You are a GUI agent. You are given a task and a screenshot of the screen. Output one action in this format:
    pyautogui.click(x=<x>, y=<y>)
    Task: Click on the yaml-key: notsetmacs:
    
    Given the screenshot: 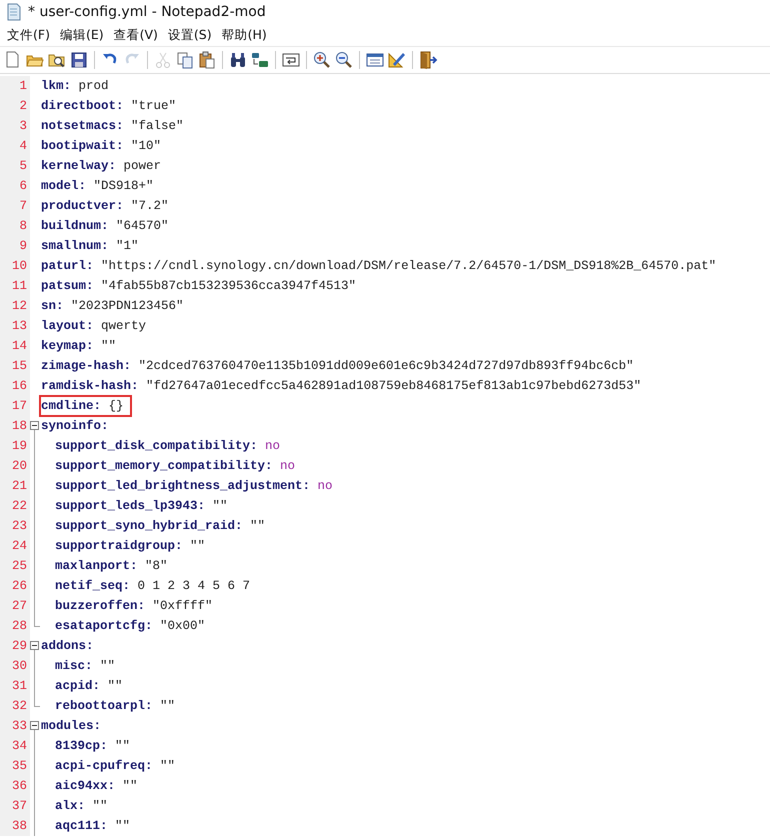 What is the action you would take?
    pyautogui.click(x=82, y=126)
    